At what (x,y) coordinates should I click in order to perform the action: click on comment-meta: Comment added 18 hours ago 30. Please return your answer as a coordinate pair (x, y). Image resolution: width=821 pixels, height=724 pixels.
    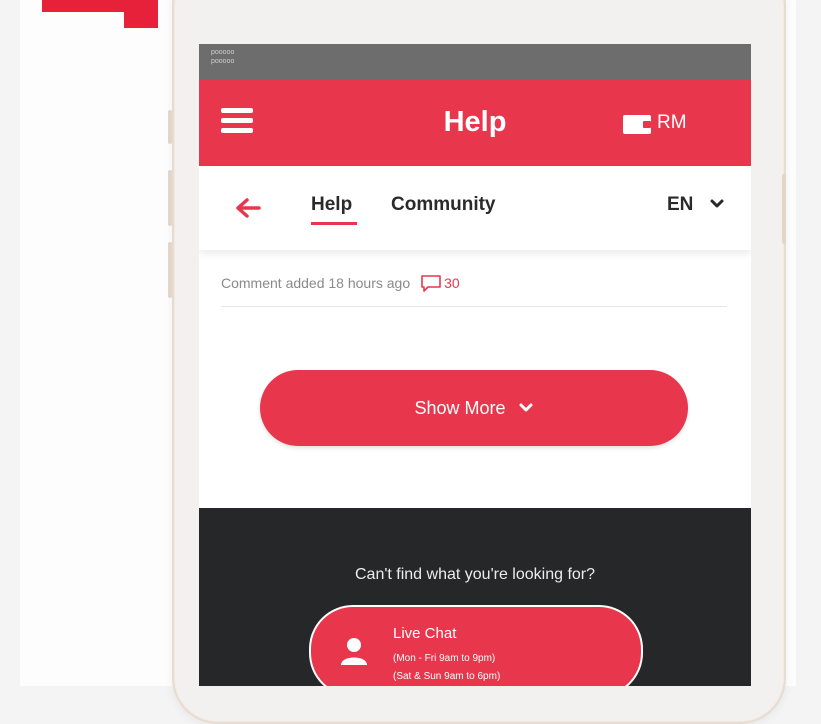
    Looking at the image, I should click on (340, 283).